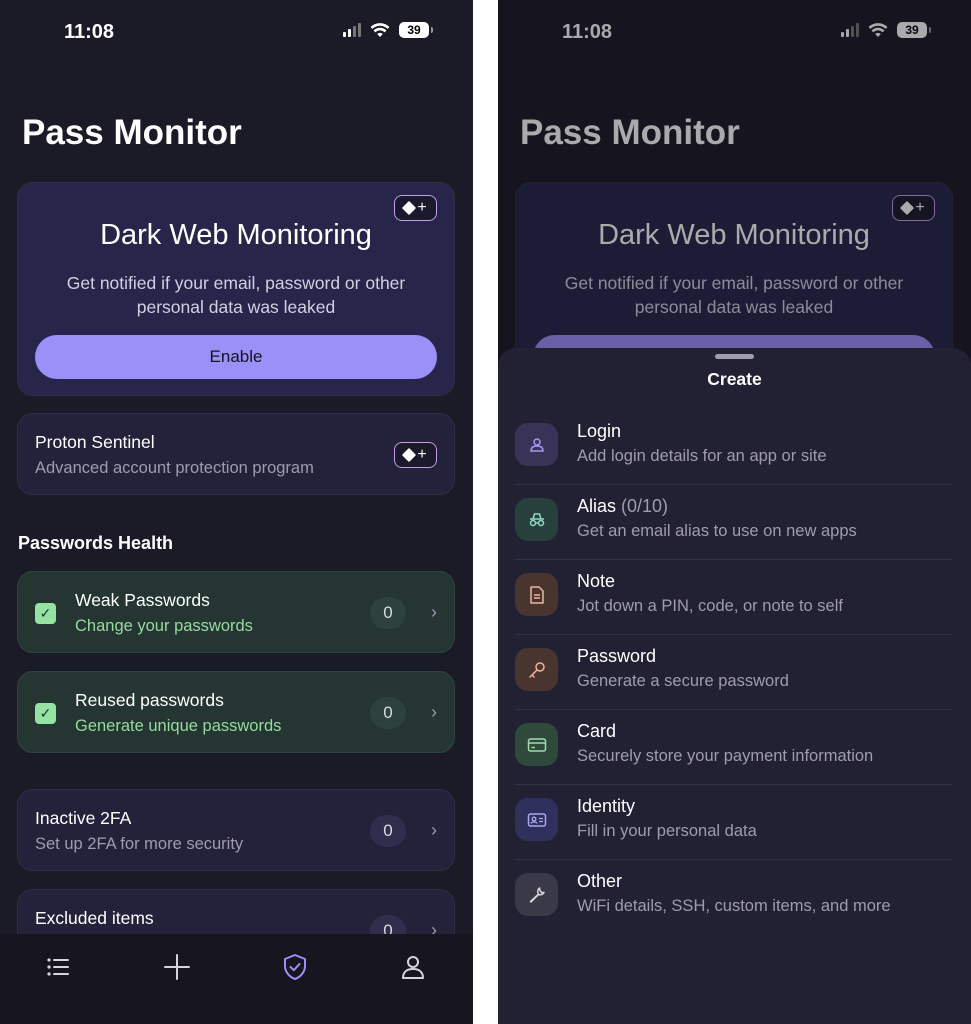 The width and height of the screenshot is (971, 1024). Describe the element at coordinates (95, 442) in the screenshot. I see `sentinel-title: Proton Sentinel` at that location.